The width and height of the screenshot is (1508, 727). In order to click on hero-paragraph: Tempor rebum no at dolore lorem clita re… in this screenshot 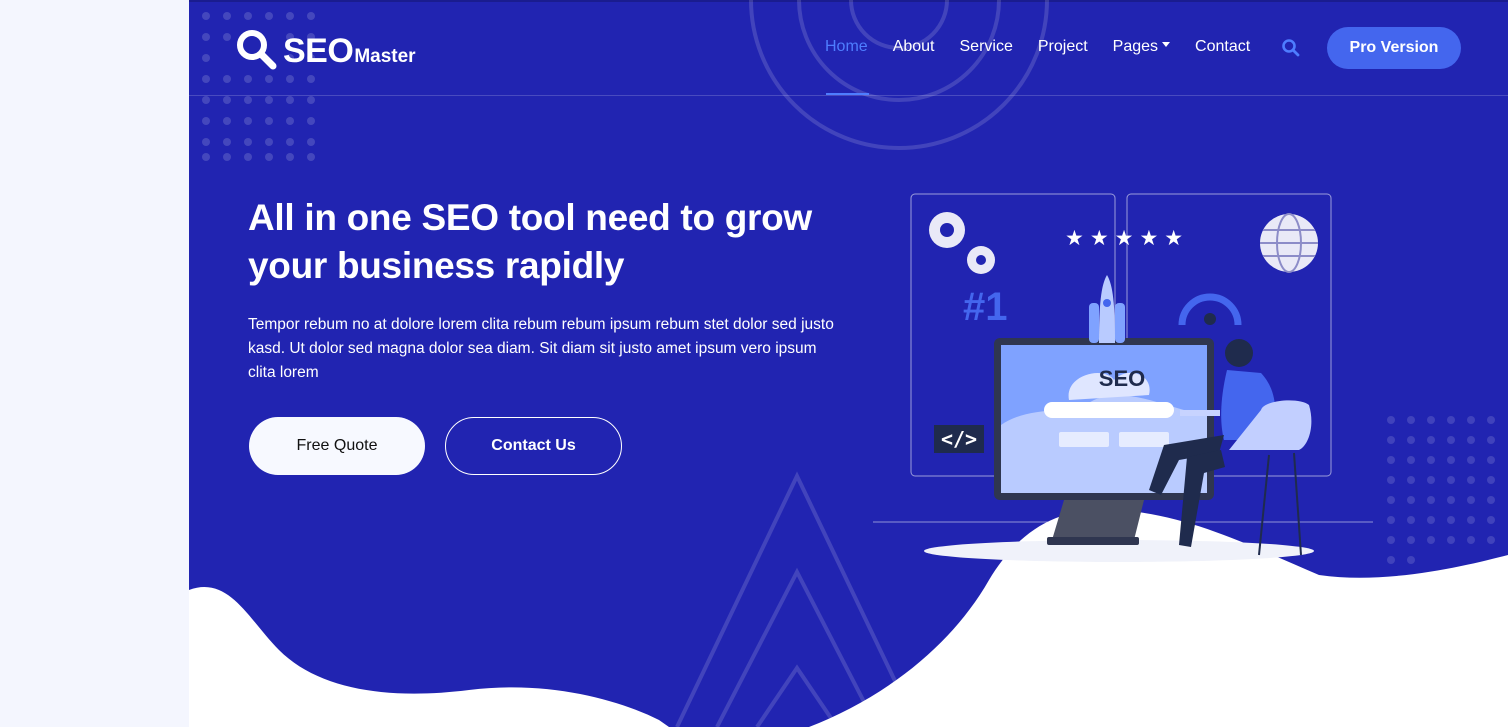, I will do `click(541, 348)`.